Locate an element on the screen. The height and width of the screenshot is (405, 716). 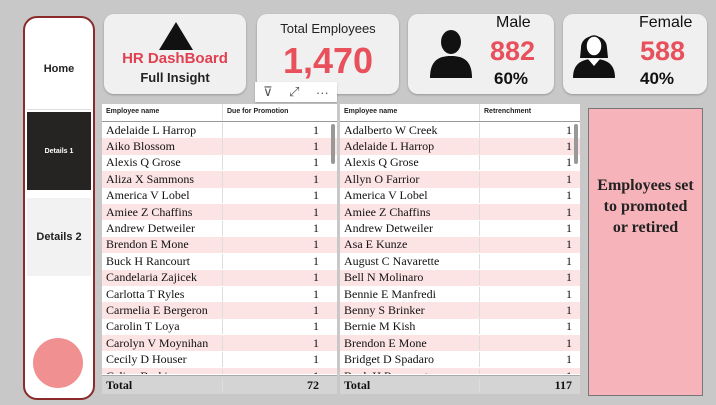
visual-toolbar: ⊽ ⤢ ··· is located at coordinates (296, 92).